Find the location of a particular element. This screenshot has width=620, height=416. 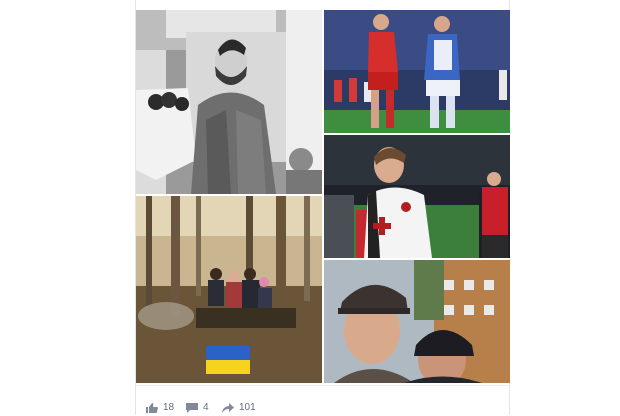

like-count: 18 is located at coordinates (169, 407).